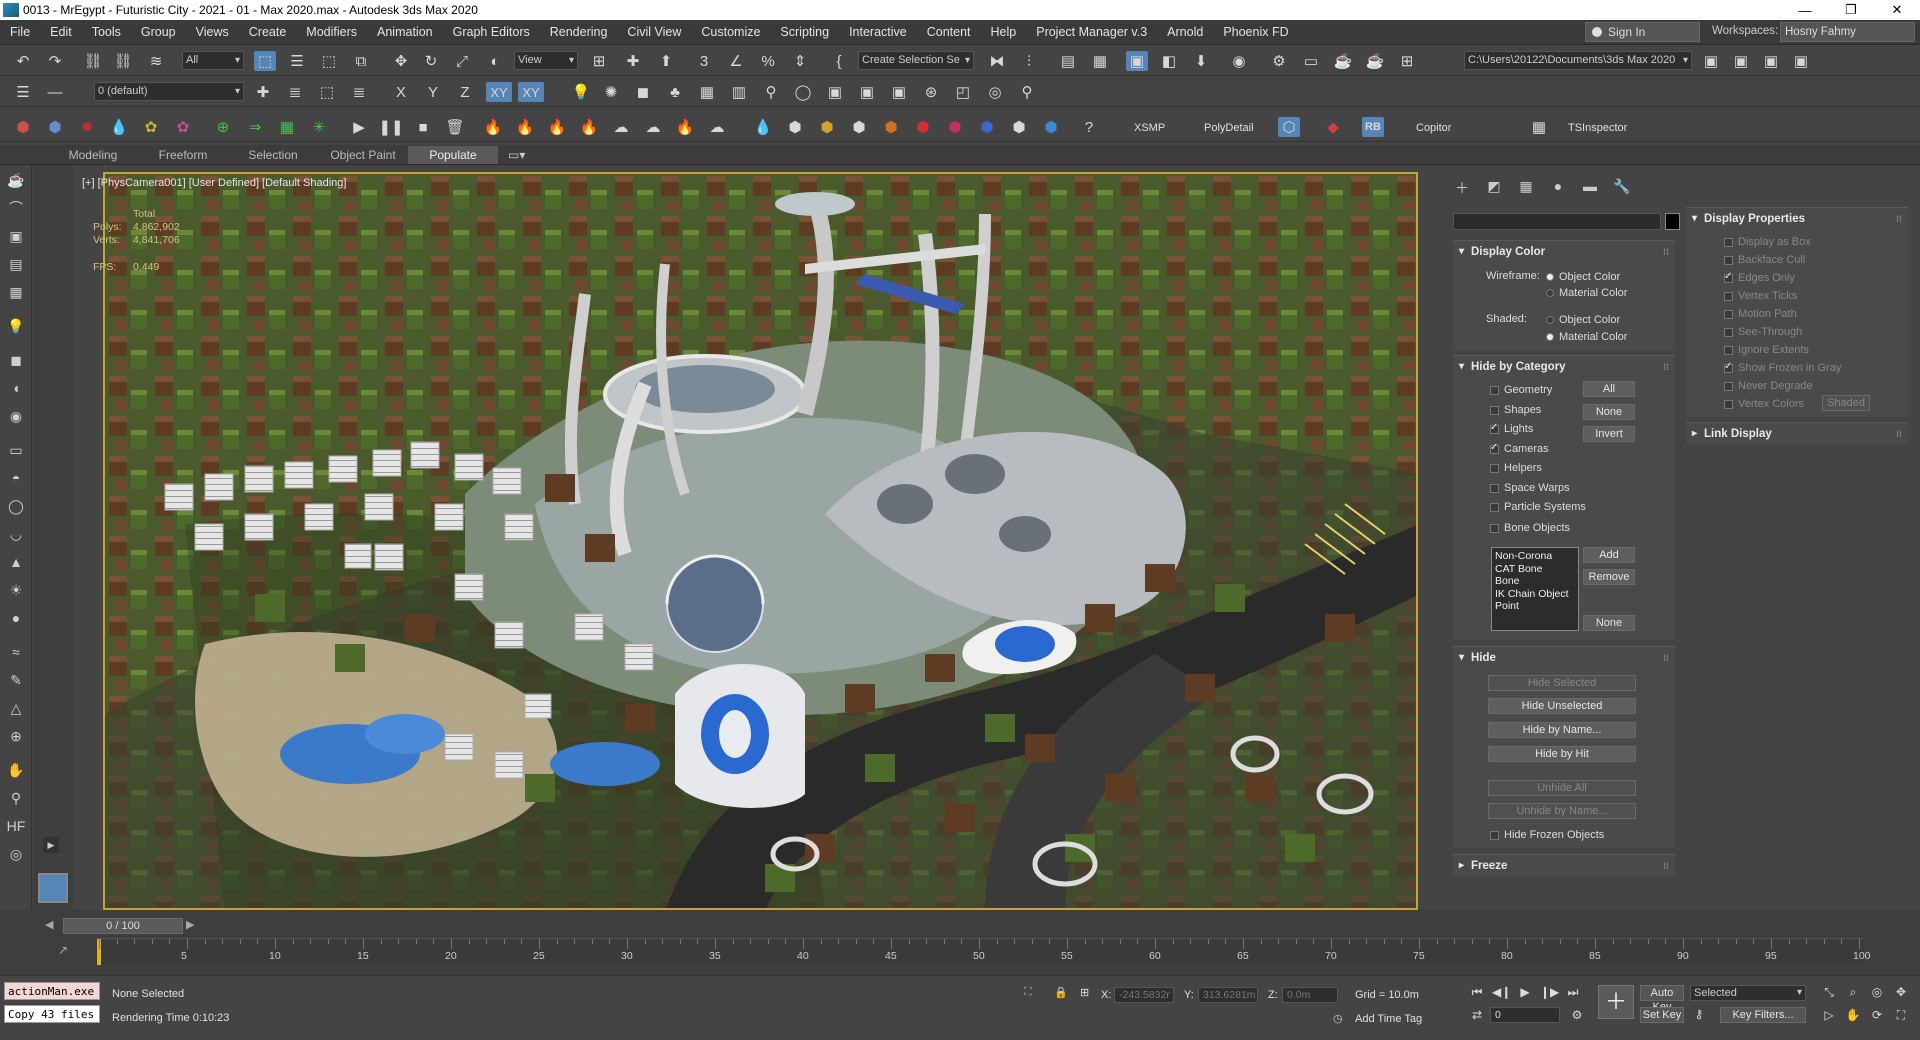  Describe the element at coordinates (390, 127) in the screenshot. I see `pause-icon: ❚❚` at that location.